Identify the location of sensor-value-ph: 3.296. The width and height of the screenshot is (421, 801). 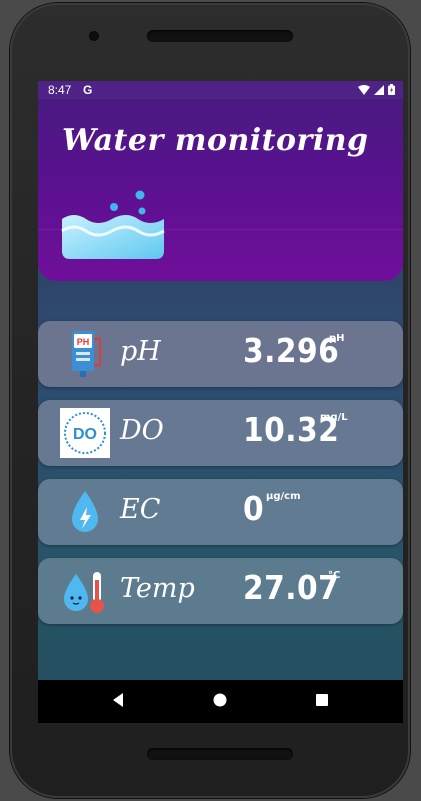
(291, 350).